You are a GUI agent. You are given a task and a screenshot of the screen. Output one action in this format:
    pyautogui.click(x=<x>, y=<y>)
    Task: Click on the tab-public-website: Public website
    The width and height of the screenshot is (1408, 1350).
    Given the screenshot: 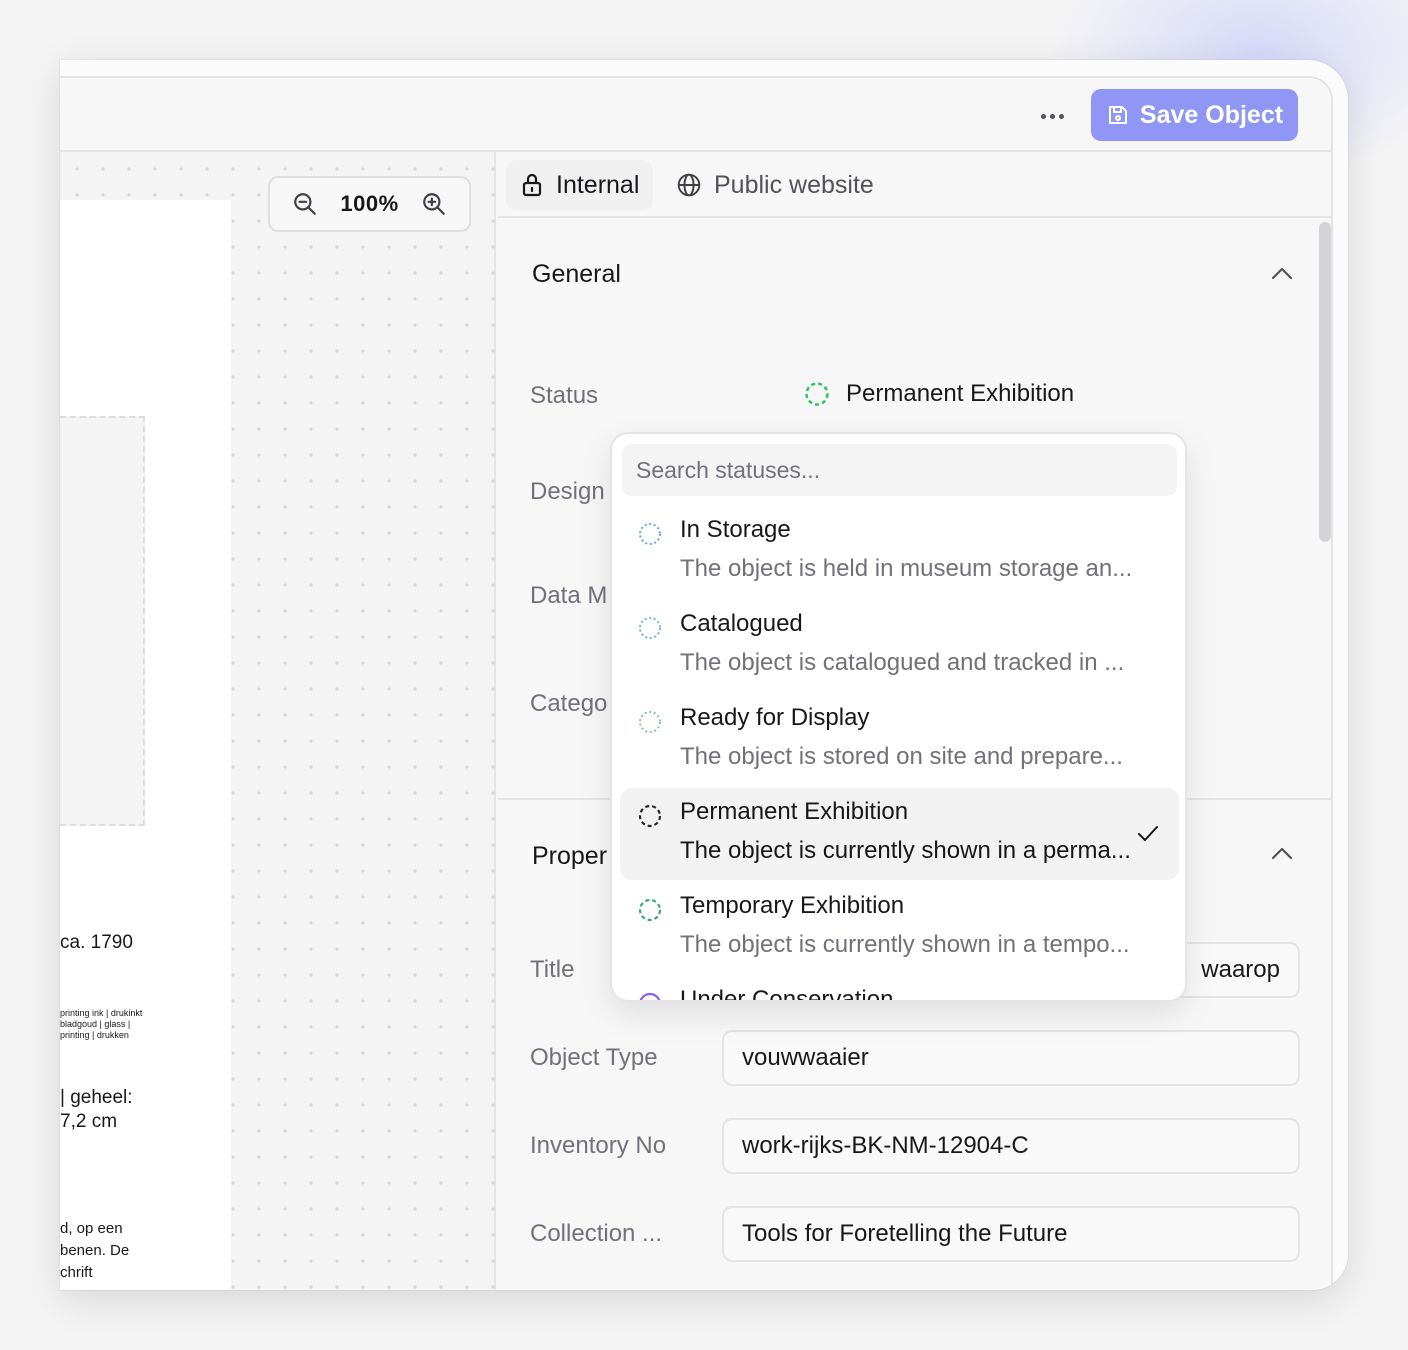 What is the action you would take?
    pyautogui.click(x=775, y=185)
    